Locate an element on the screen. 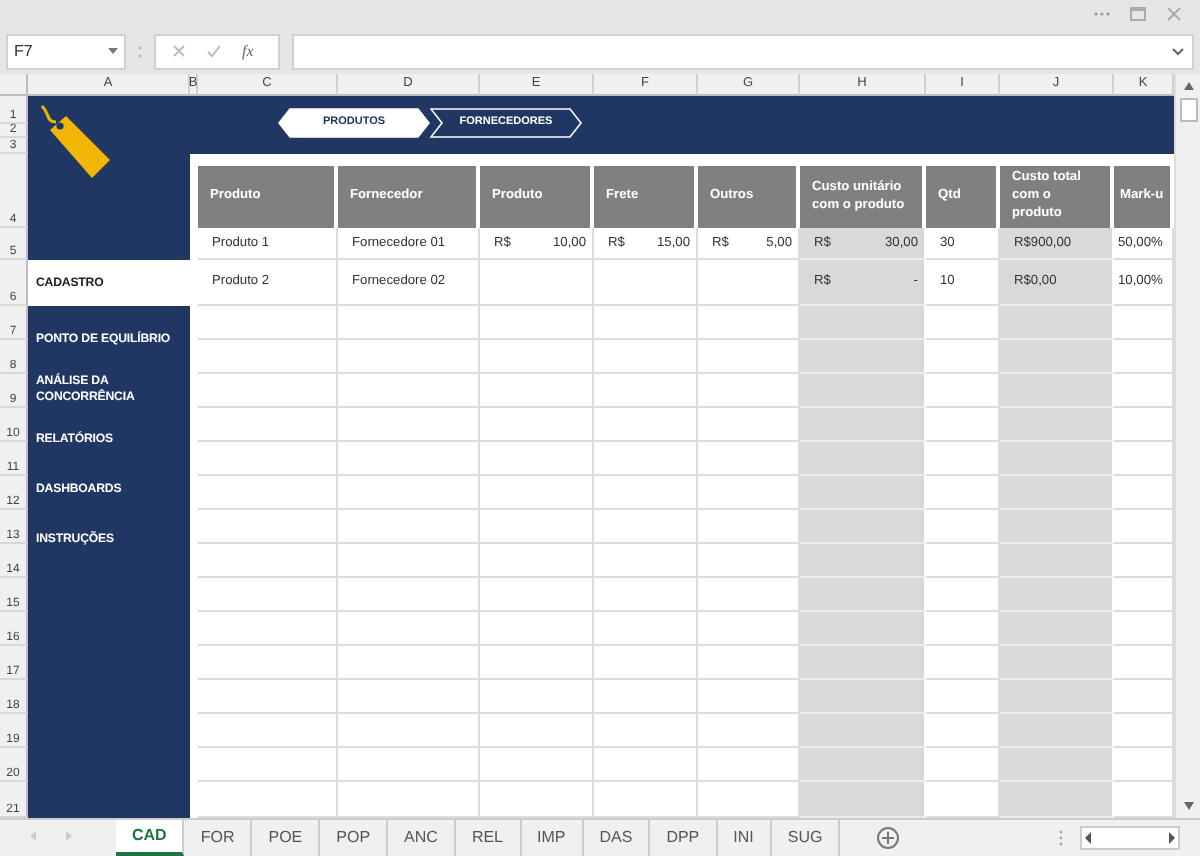 Image resolution: width=1200 pixels, height=856 pixels. sheet-tab: IMP is located at coordinates (552, 838).